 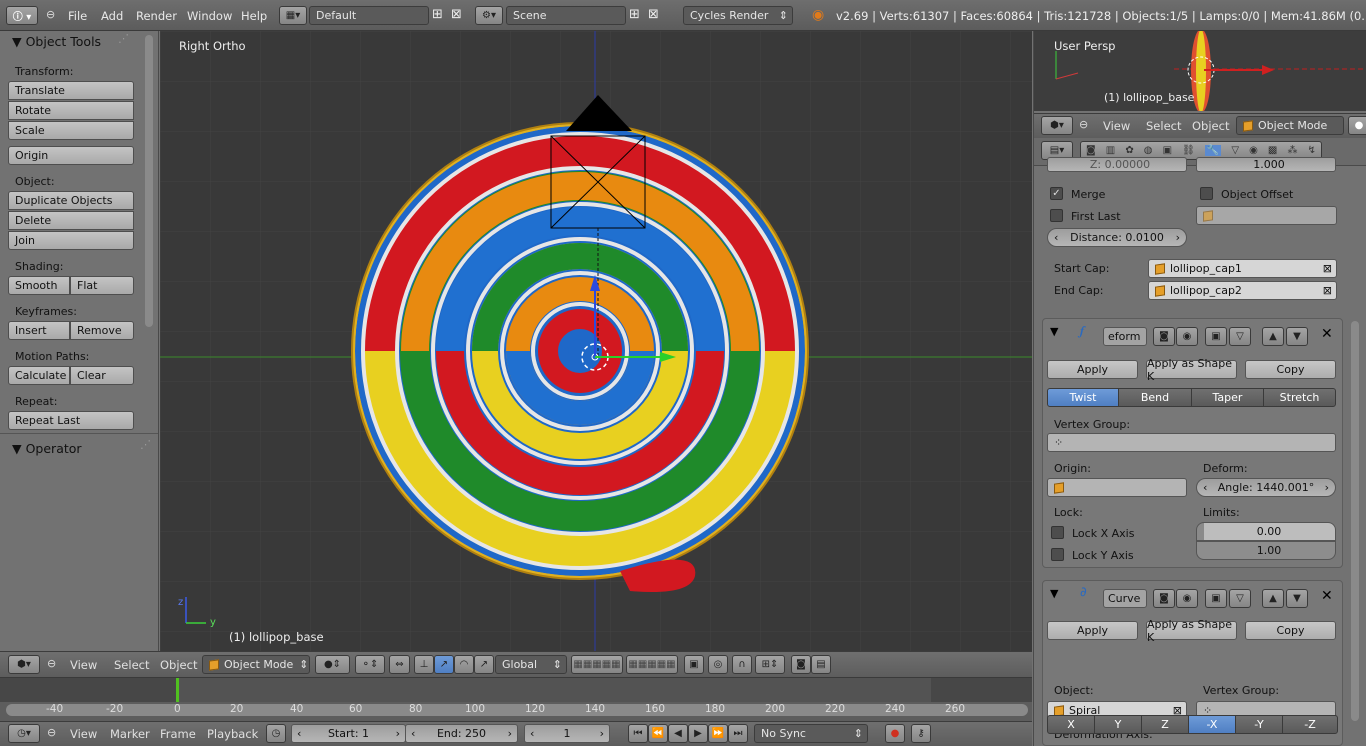 I want to click on curve-modifier-name-field: Curve, so click(x=1125, y=598).